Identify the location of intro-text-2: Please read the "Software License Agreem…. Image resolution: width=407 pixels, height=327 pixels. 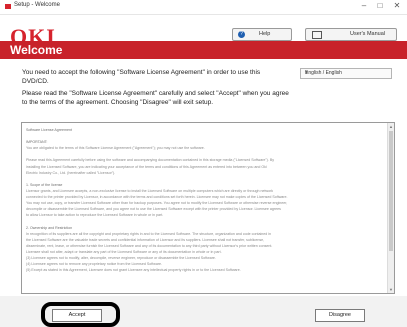
(155, 98).